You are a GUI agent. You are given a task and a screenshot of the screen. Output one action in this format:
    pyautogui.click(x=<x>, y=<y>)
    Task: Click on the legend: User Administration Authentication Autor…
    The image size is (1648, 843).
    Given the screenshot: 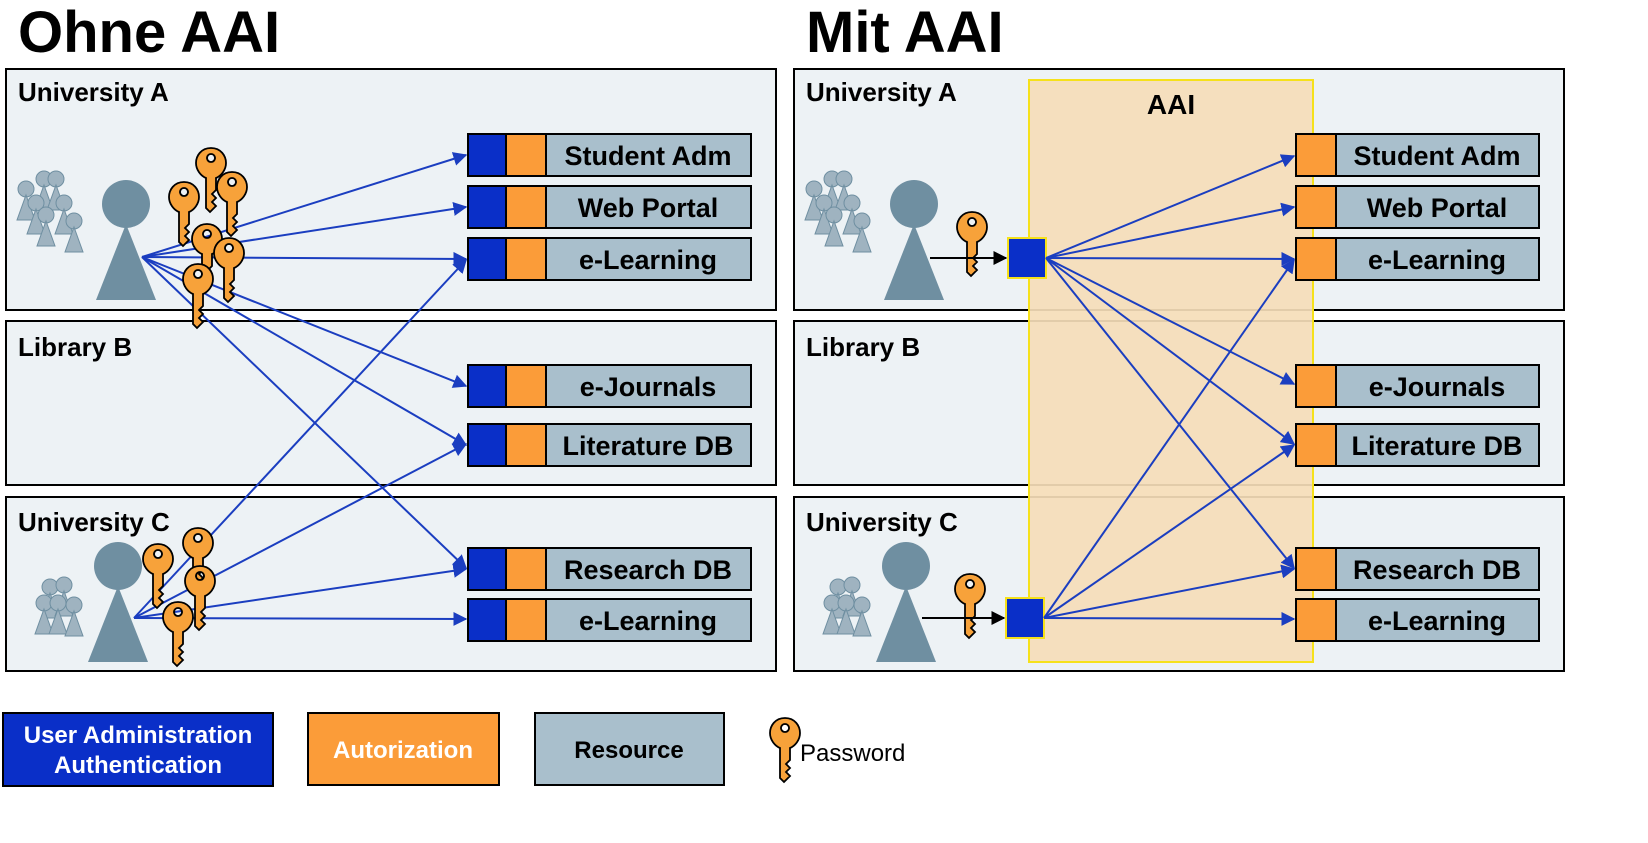 What is the action you would take?
    pyautogui.click(x=453, y=749)
    